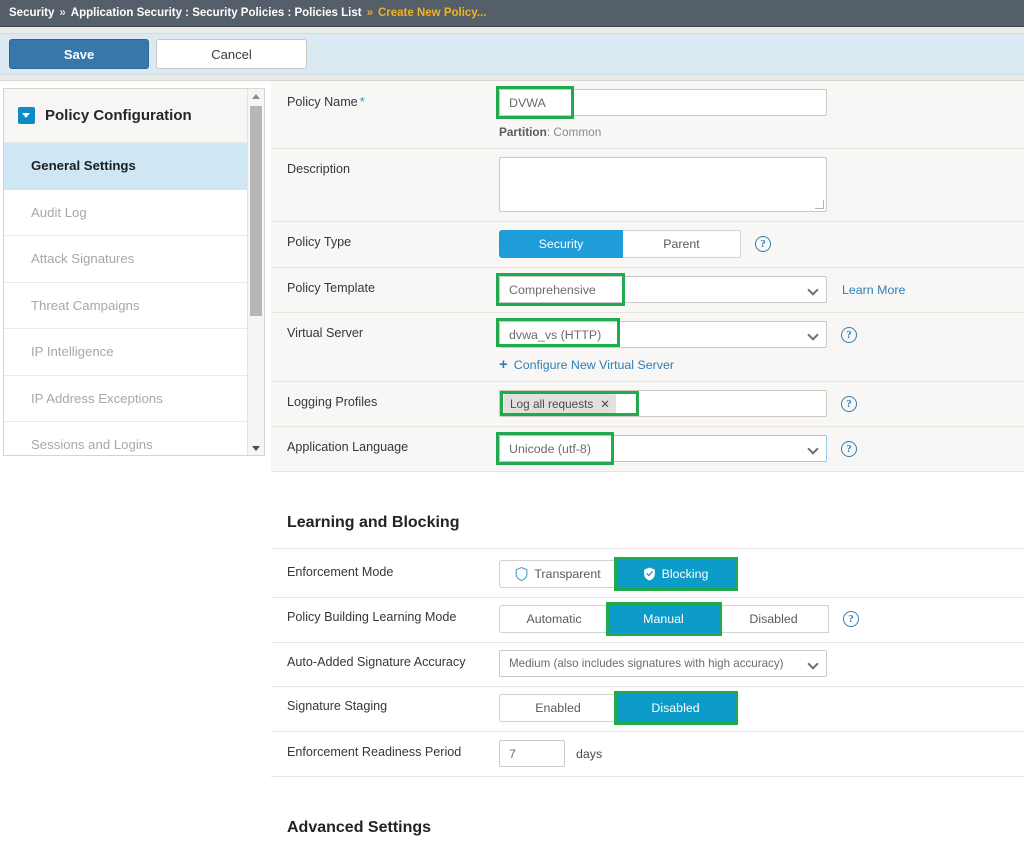  I want to click on scrollbar-thumb, so click(256, 211).